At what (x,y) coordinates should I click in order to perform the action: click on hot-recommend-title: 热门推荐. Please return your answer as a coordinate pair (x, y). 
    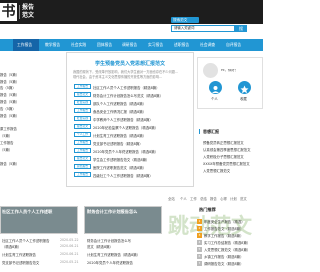
    Looking at the image, I should click on (207, 209).